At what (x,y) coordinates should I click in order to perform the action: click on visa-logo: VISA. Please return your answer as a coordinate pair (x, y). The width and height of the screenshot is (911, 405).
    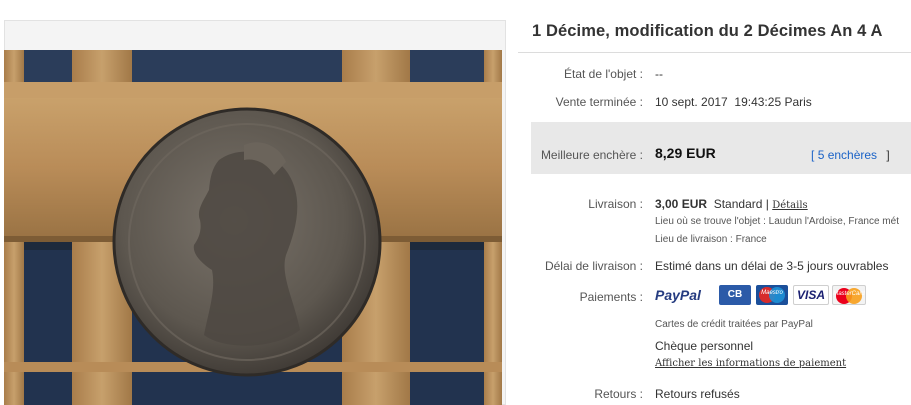
    Looking at the image, I should click on (811, 295).